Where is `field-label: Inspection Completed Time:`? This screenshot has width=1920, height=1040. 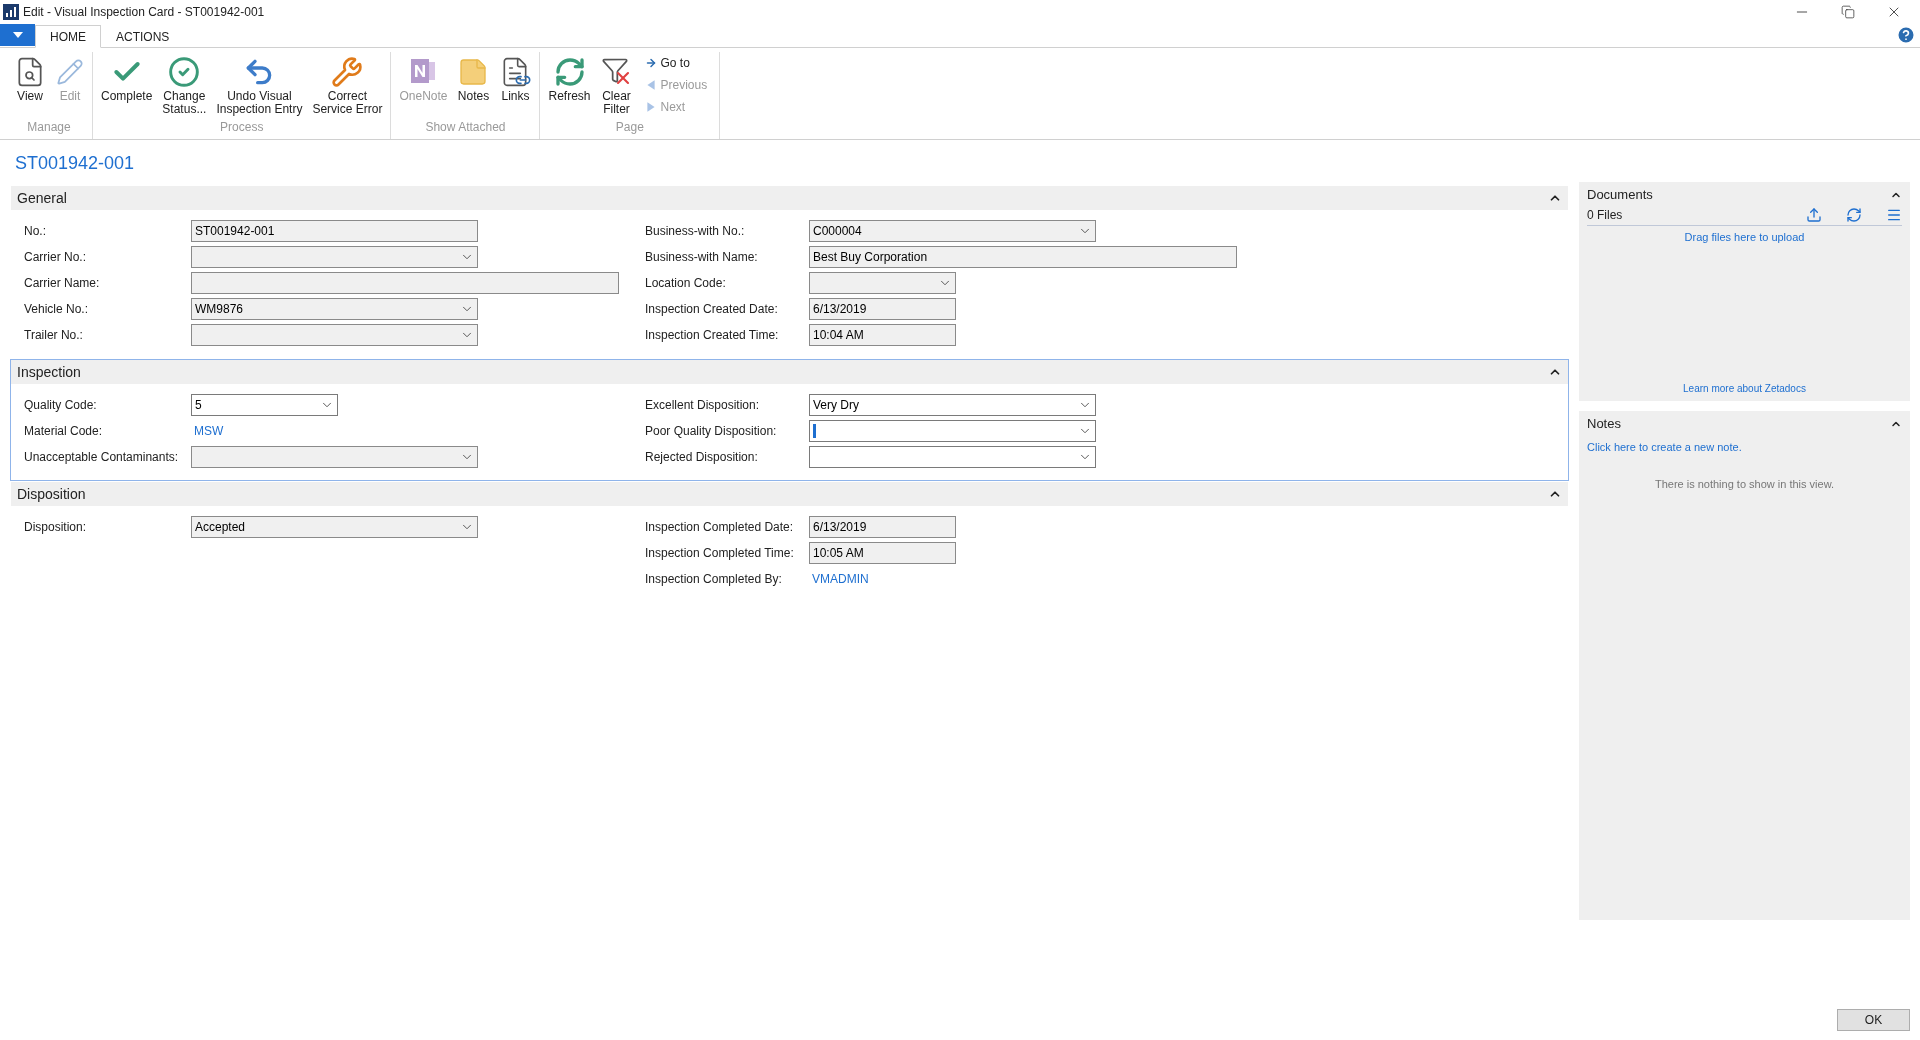 field-label: Inspection Completed Time: is located at coordinates (720, 553).